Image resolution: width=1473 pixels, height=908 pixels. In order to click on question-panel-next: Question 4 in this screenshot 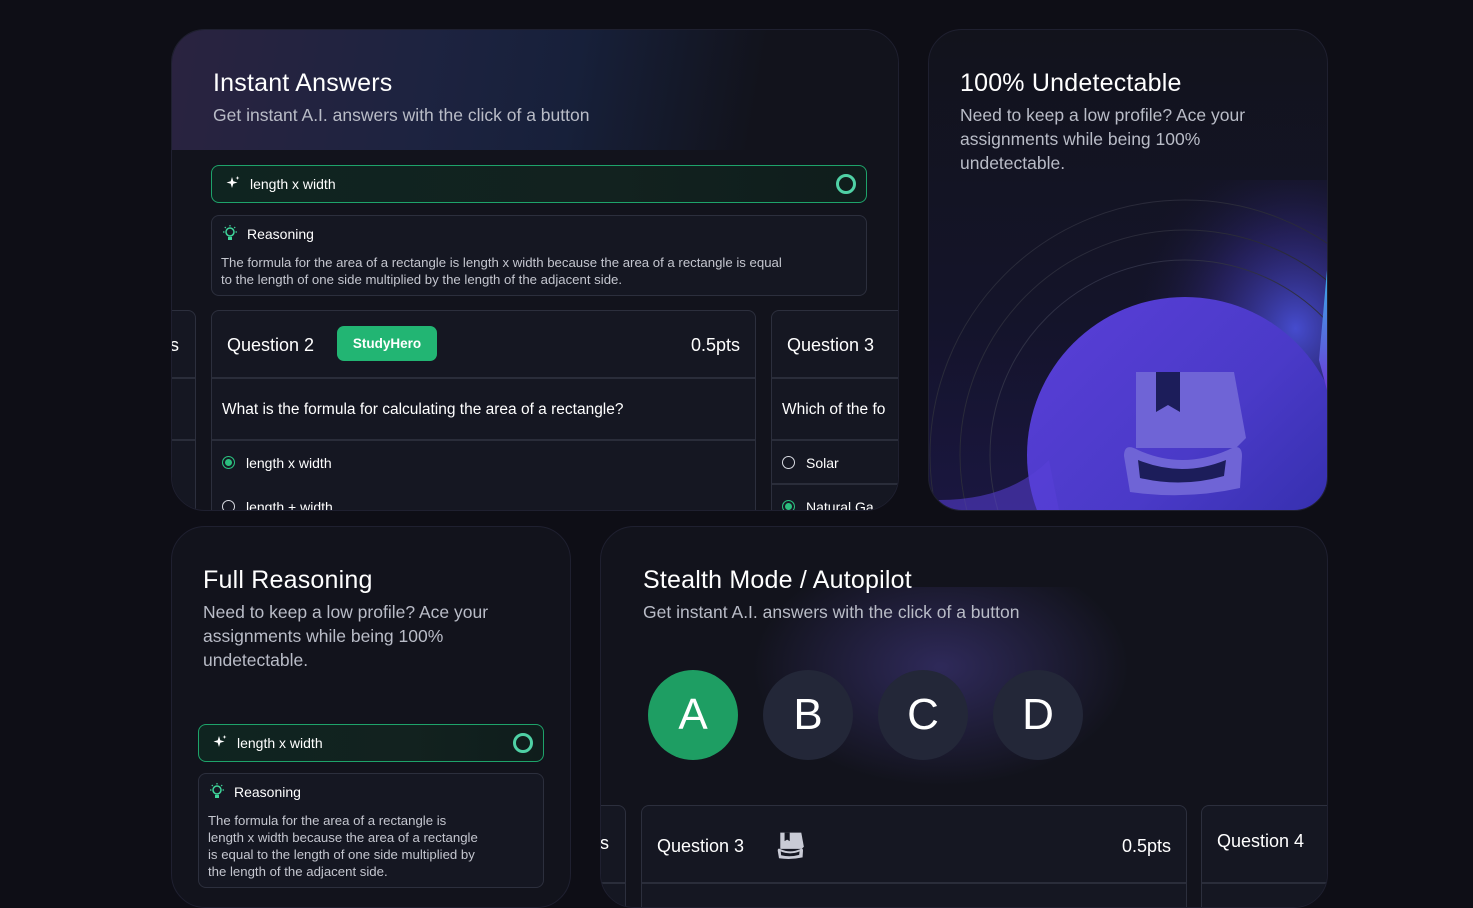, I will do `click(1264, 856)`.